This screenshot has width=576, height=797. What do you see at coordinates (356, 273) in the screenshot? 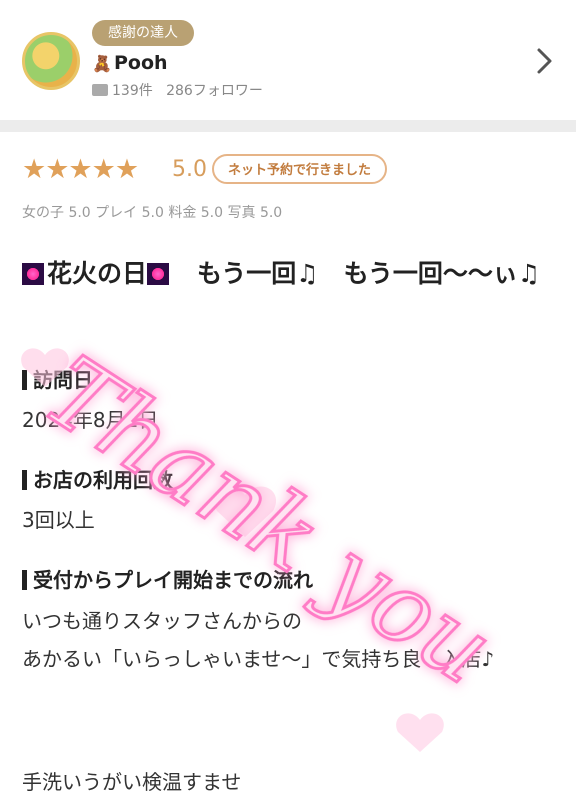
I see `review-title-rest: もう一回♫ もう一回〜〜ぃ♫` at bounding box center [356, 273].